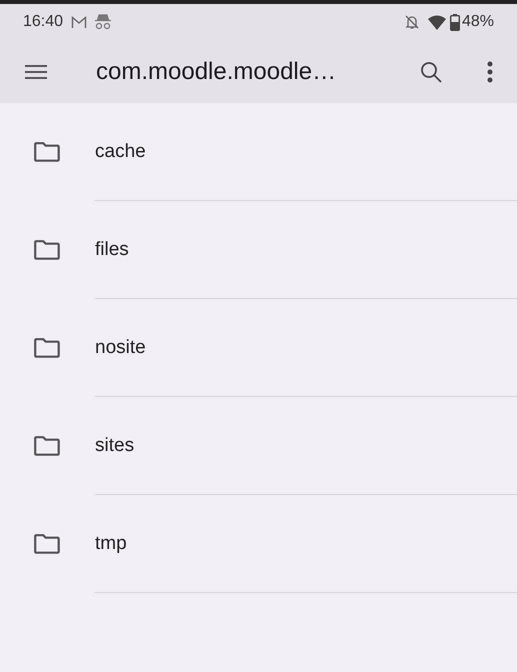 This screenshot has width=517, height=672. Describe the element at coordinates (43, 22) in the screenshot. I see `status-time: 16:40` at that location.